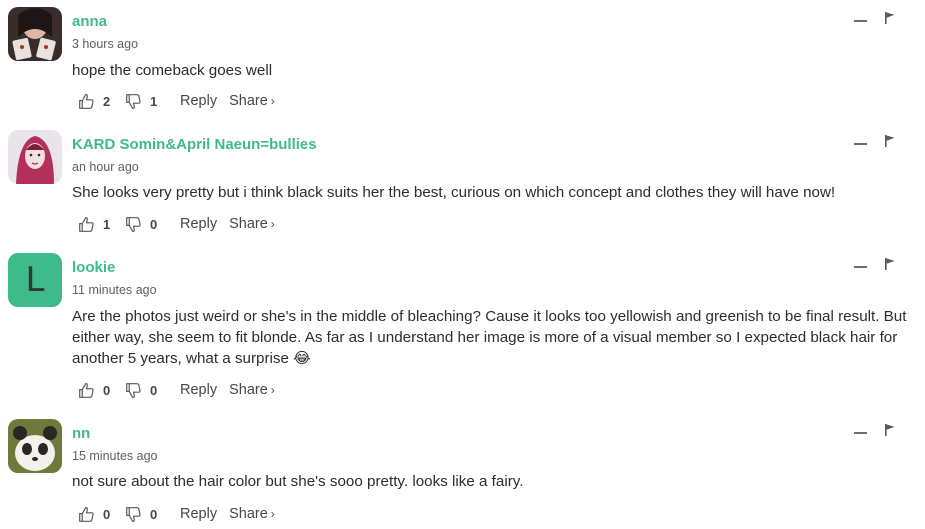 The image size is (925, 529). What do you see at coordinates (99, 101) in the screenshot?
I see `upvote-button: 2` at bounding box center [99, 101].